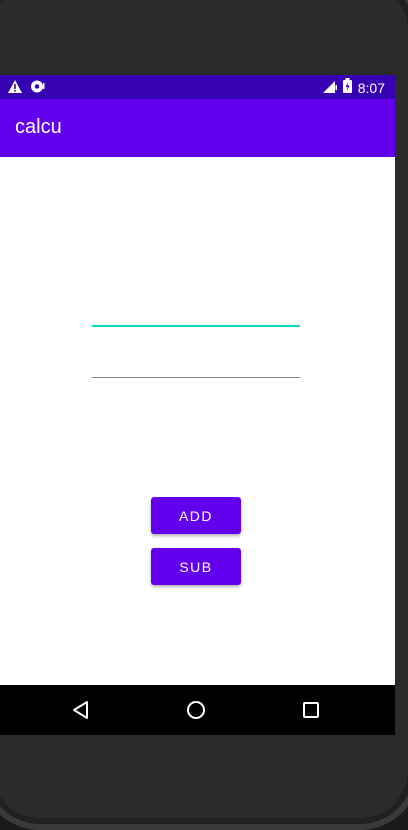 This screenshot has height=830, width=408. I want to click on navigation-bar, so click(197, 710).